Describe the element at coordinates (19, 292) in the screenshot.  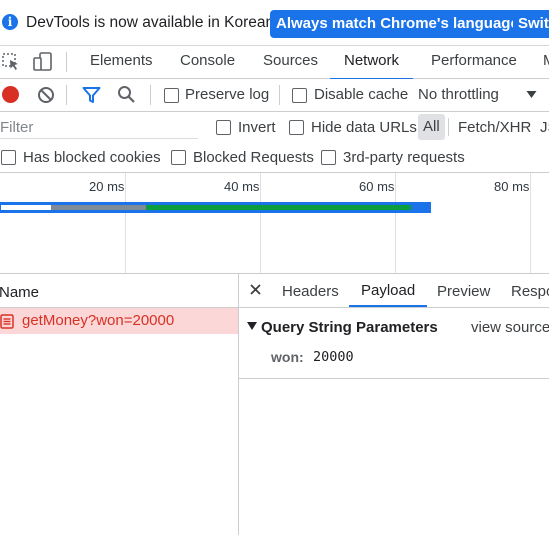
I see `name-column-header: Name` at that location.